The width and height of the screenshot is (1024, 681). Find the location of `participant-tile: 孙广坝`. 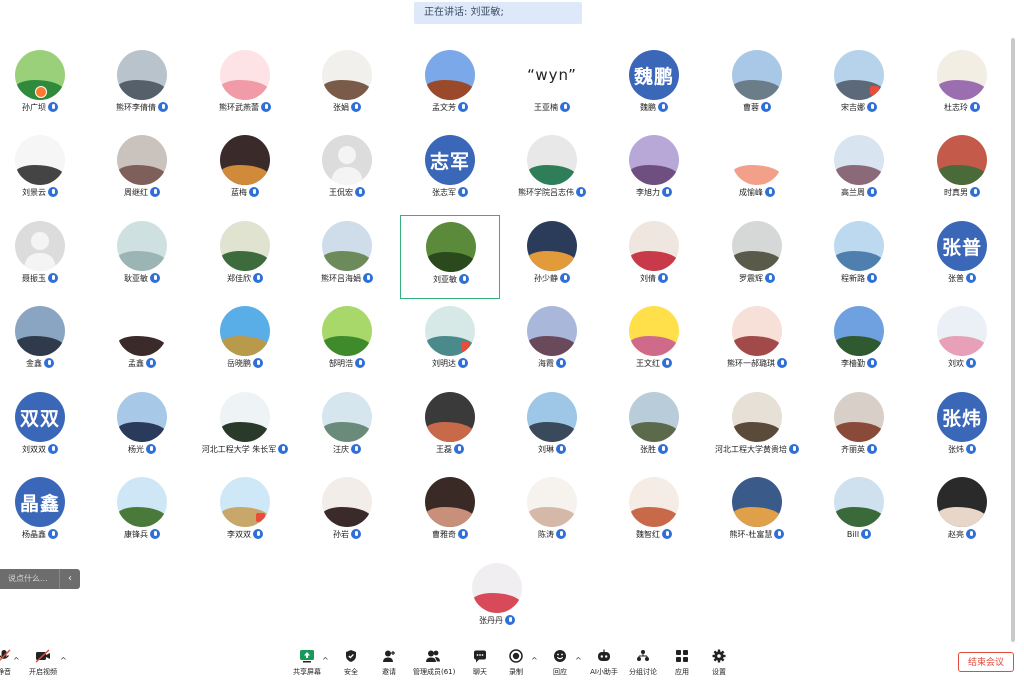

participant-tile: 孙广坝 is located at coordinates (45, 86).